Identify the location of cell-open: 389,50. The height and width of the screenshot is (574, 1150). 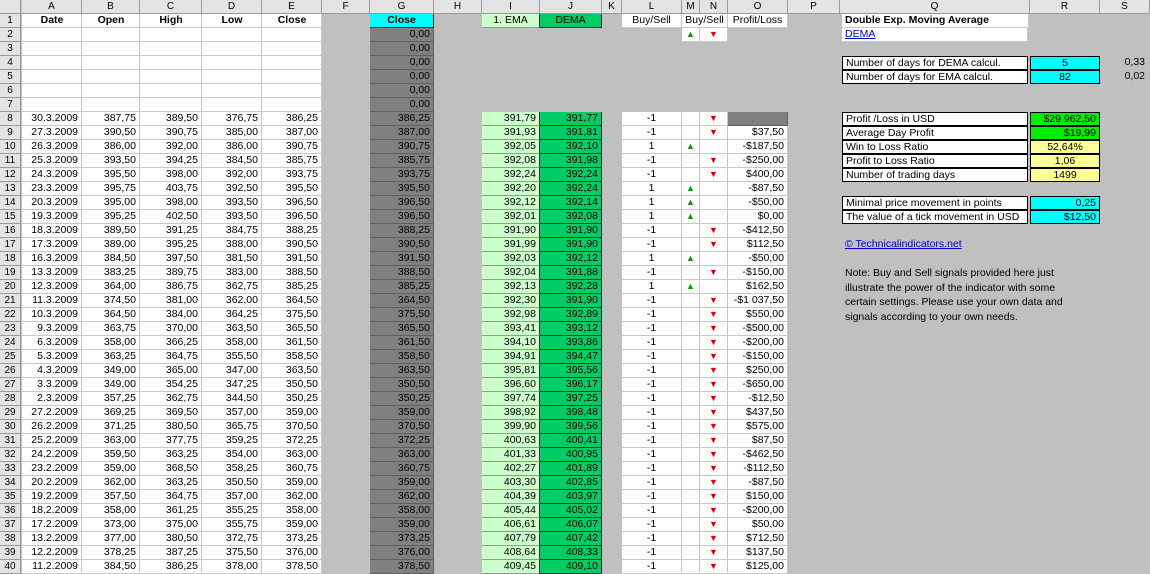
(111, 231).